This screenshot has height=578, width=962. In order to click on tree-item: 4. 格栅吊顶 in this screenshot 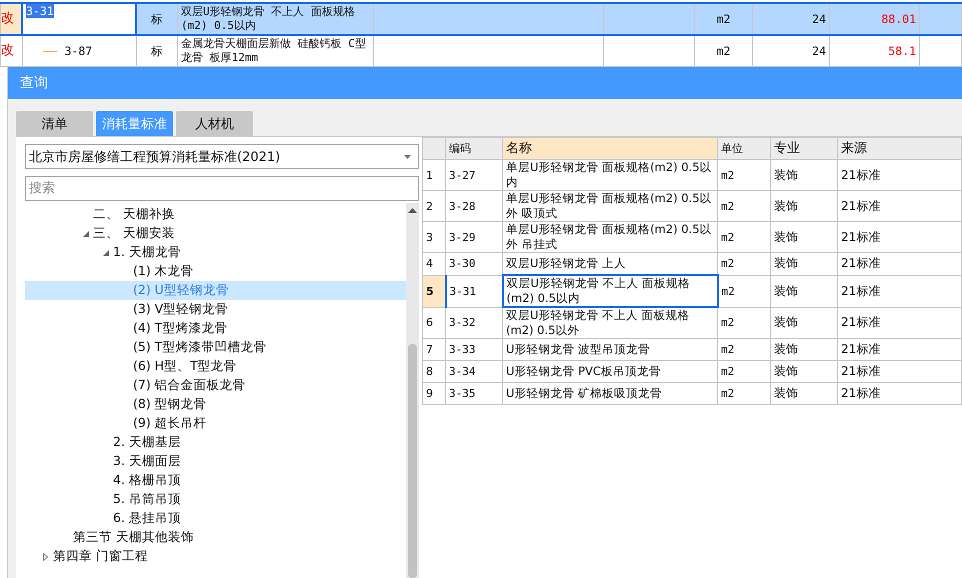, I will do `click(147, 480)`.